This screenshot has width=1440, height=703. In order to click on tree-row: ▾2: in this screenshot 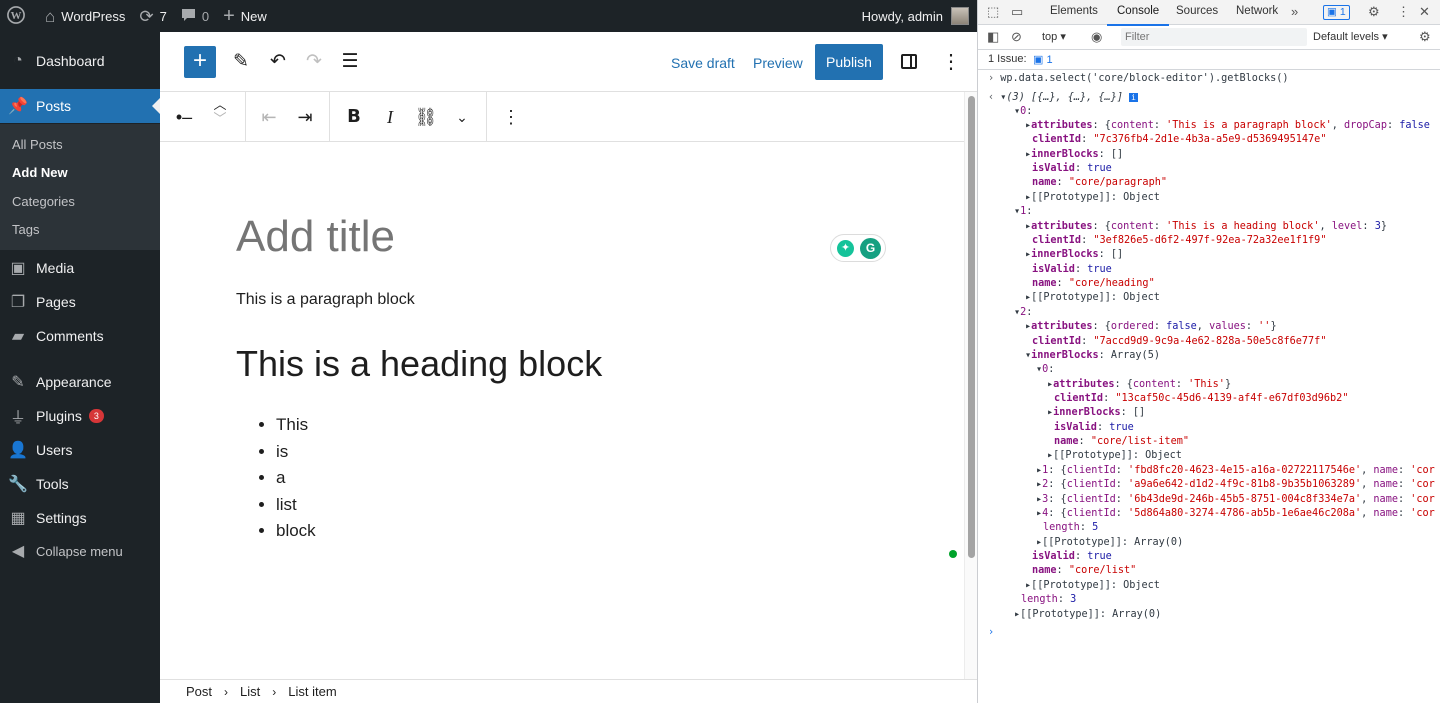, I will do `click(1023, 313)`.